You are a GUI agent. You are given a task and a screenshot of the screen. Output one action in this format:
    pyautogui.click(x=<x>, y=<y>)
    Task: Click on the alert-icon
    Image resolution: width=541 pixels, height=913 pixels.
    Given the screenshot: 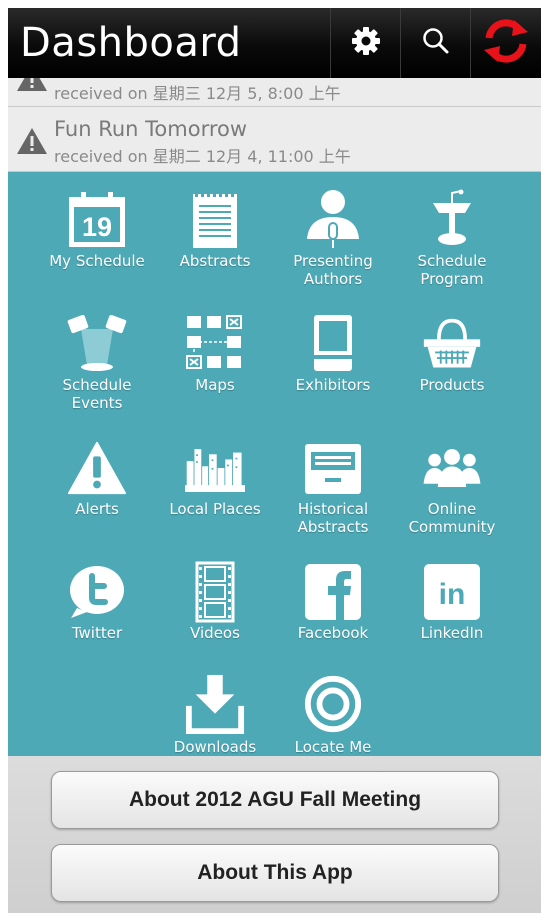 What is the action you would take?
    pyautogui.click(x=97, y=468)
    